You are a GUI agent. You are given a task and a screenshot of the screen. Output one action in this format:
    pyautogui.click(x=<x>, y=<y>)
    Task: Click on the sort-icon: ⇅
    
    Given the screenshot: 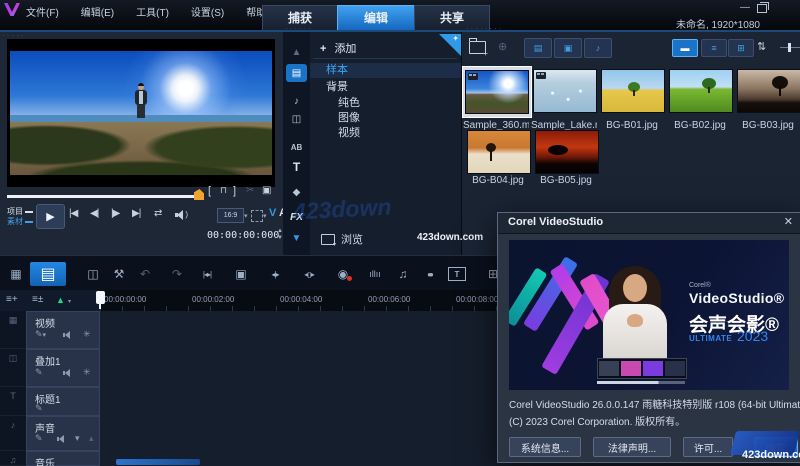 What is the action you would take?
    pyautogui.click(x=761, y=46)
    